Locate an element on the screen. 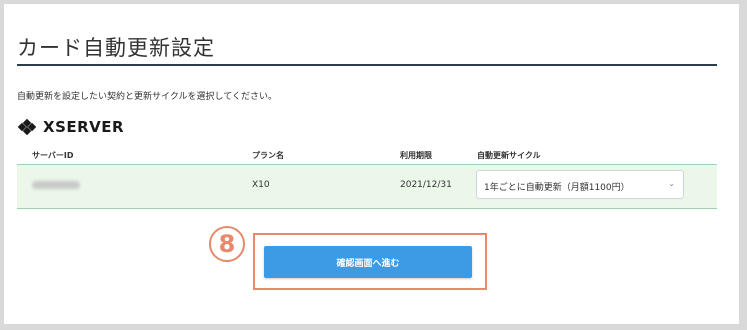 The height and width of the screenshot is (330, 747). title-divider is located at coordinates (367, 65).